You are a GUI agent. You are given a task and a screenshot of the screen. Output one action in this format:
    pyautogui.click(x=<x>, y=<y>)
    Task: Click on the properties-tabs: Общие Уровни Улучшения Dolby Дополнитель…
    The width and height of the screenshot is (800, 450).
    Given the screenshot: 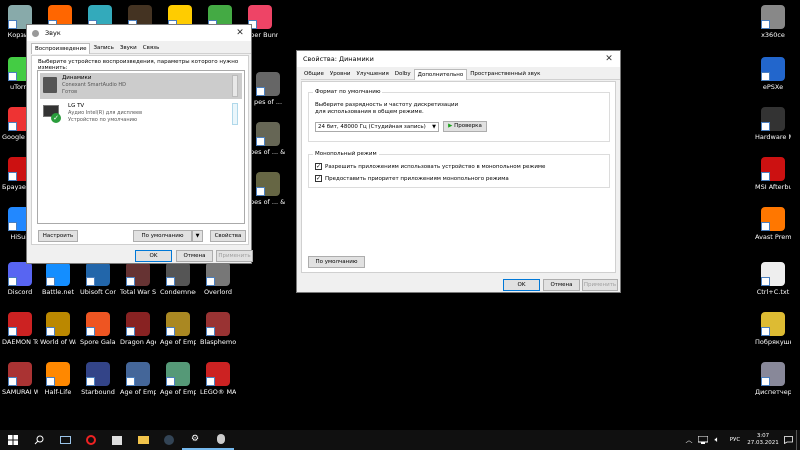 What is the action you would take?
    pyautogui.click(x=460, y=74)
    